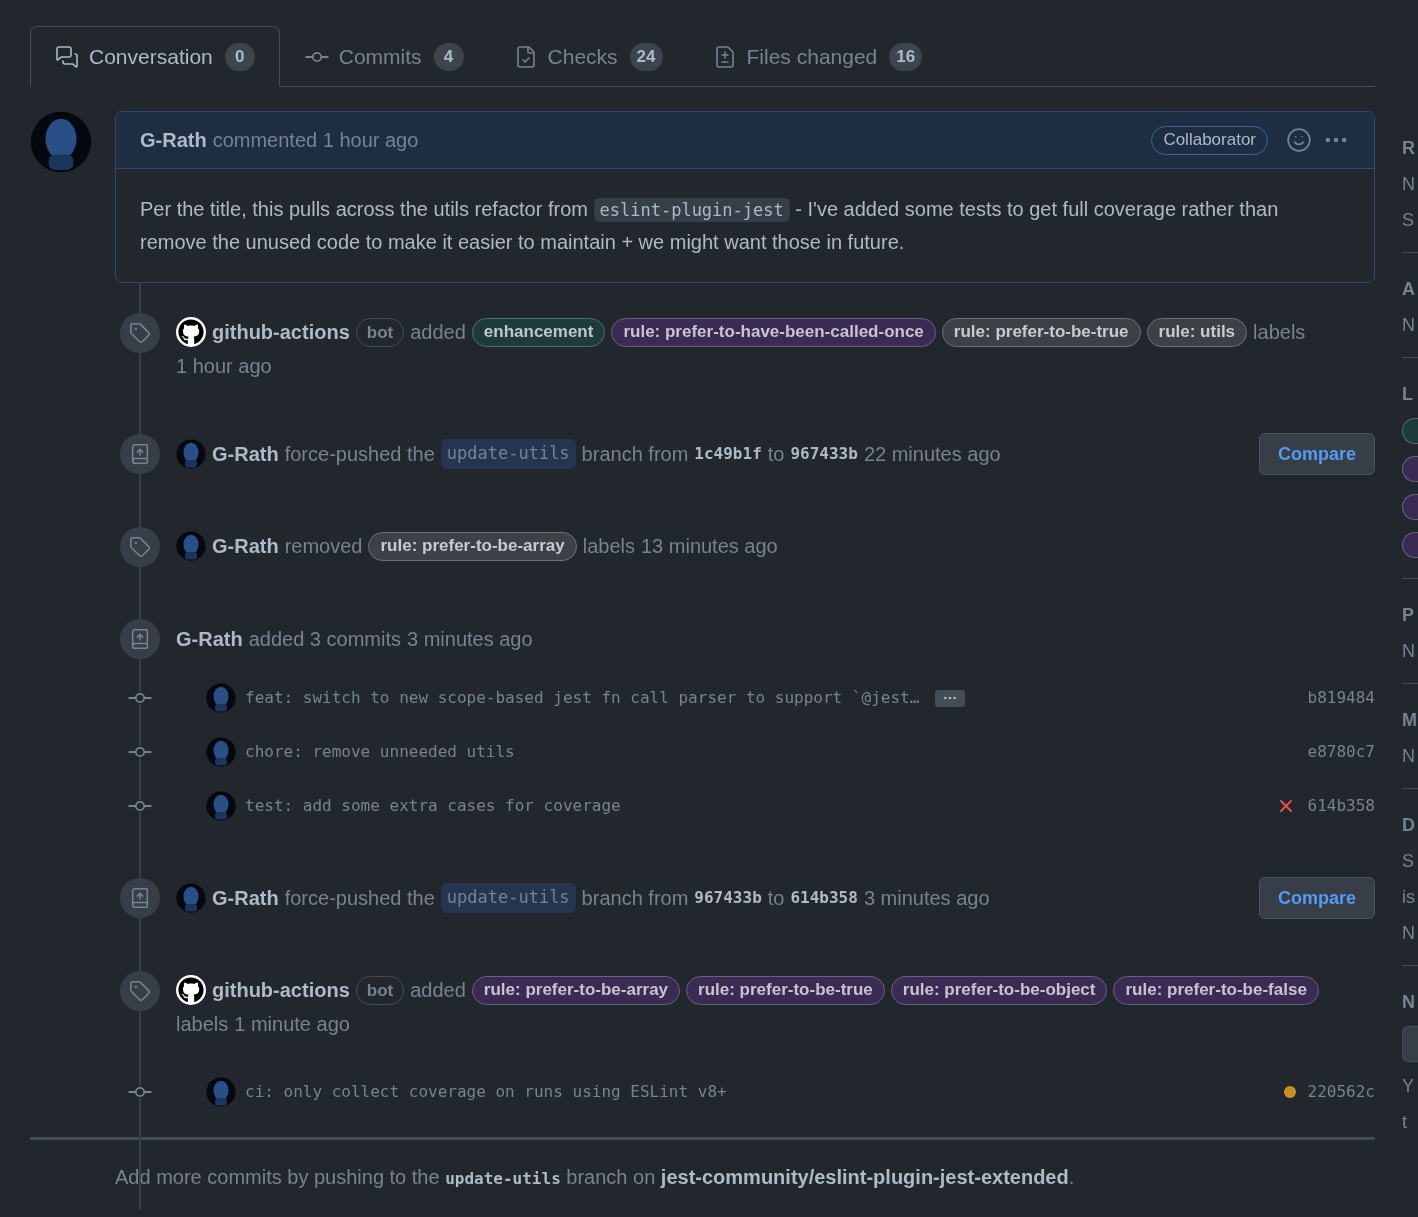 The width and height of the screenshot is (1418, 1217). I want to click on footer-text: Add more commits by pushing to the update-utils branch on jest-community/eslint-plugin-jest-extended., so click(595, 1177).